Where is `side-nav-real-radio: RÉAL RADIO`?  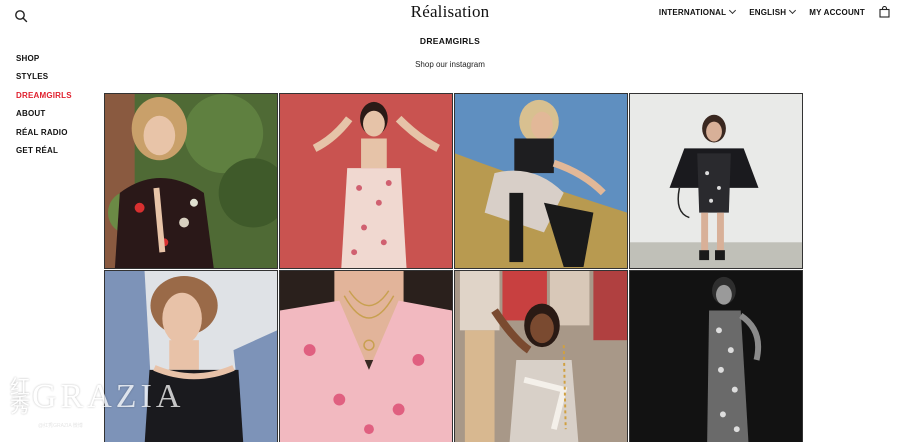 side-nav-real-radio: RÉAL RADIO is located at coordinates (44, 137).